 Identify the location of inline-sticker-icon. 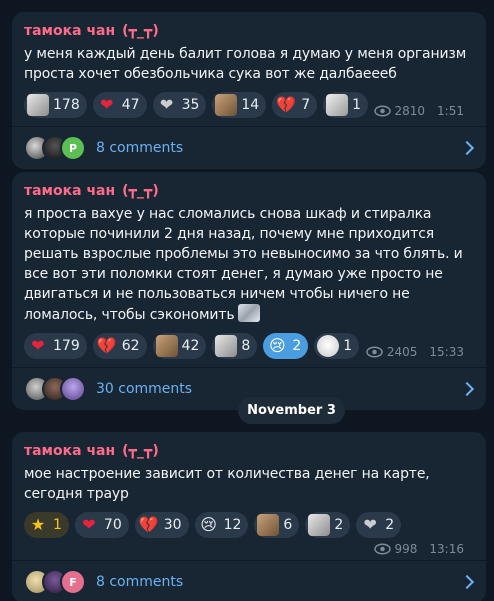
(249, 313).